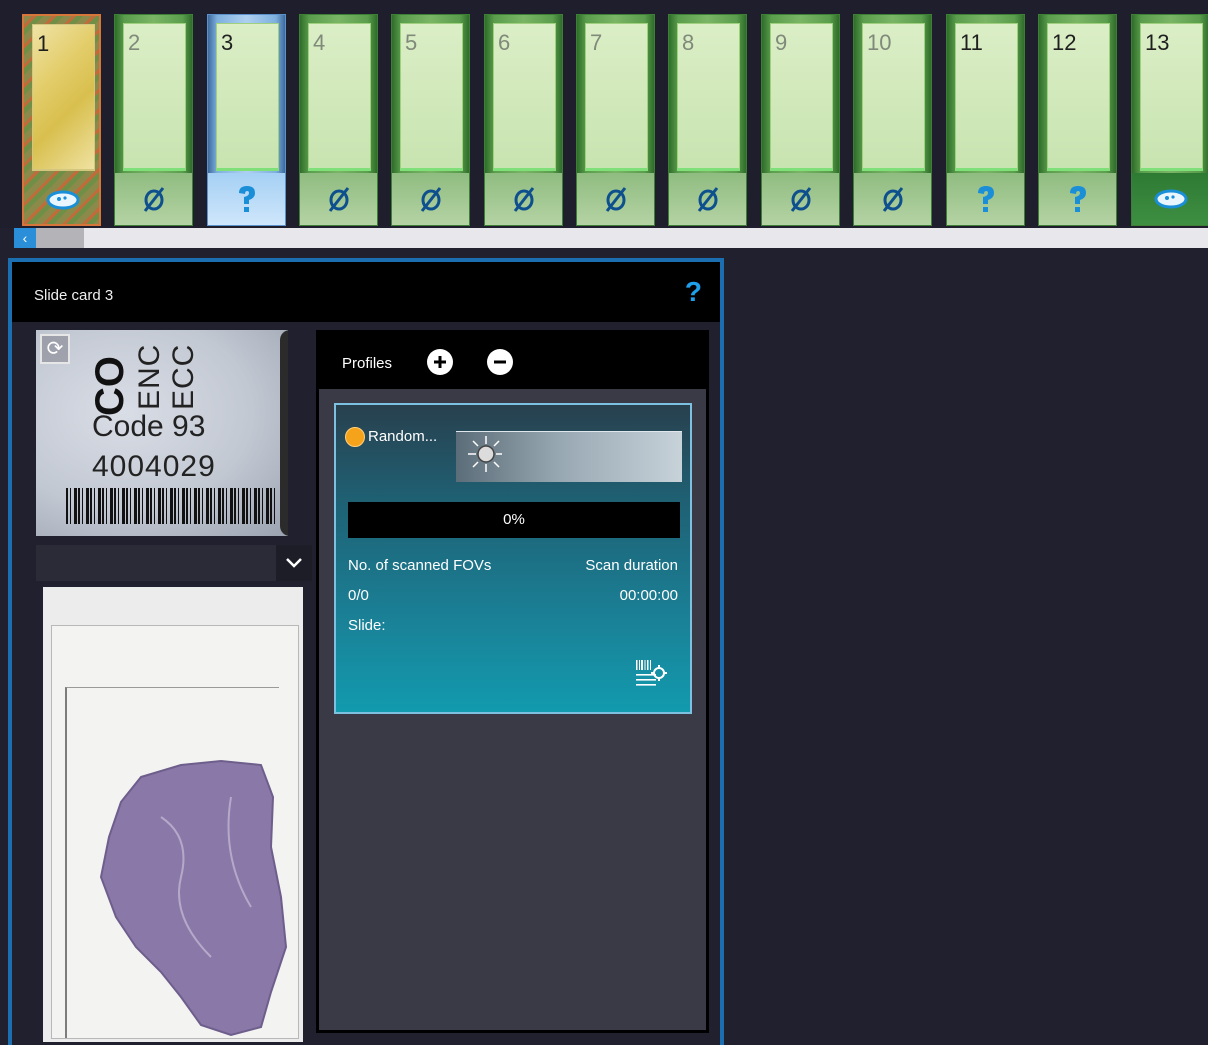  I want to click on add-profile-icon, so click(440, 362).